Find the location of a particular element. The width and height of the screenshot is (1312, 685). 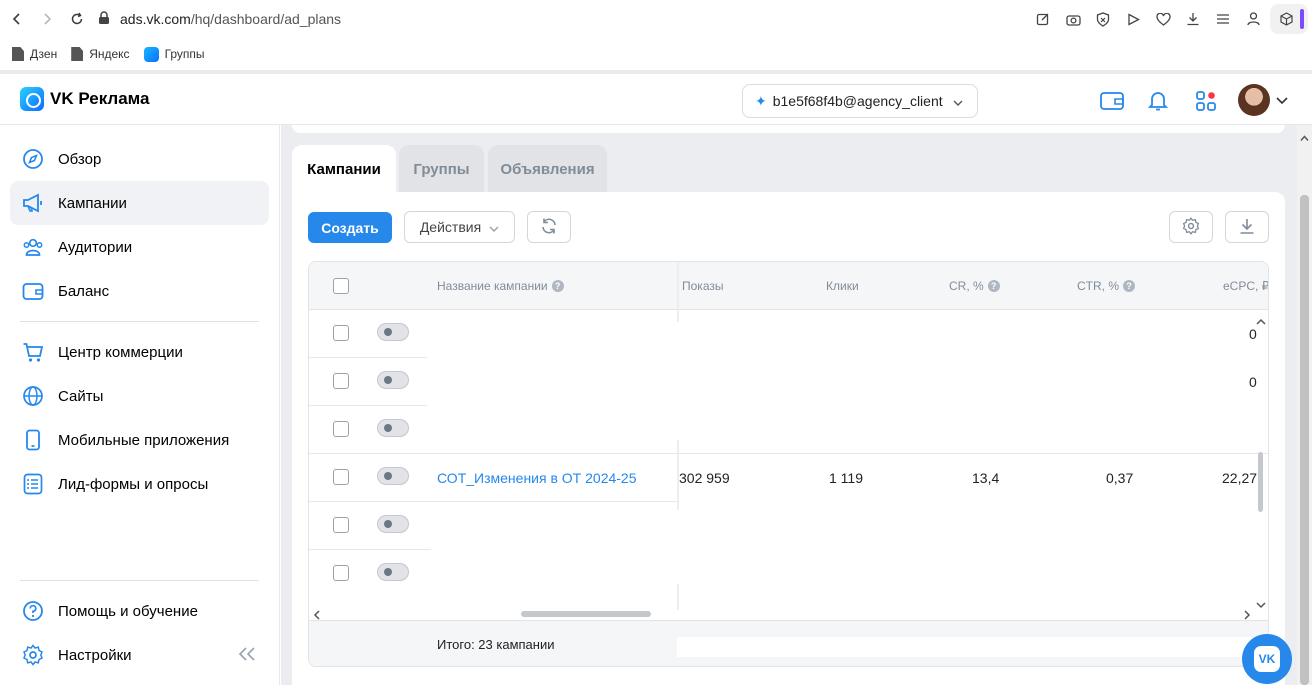

collapse-sidebar-icon is located at coordinates (247, 655).